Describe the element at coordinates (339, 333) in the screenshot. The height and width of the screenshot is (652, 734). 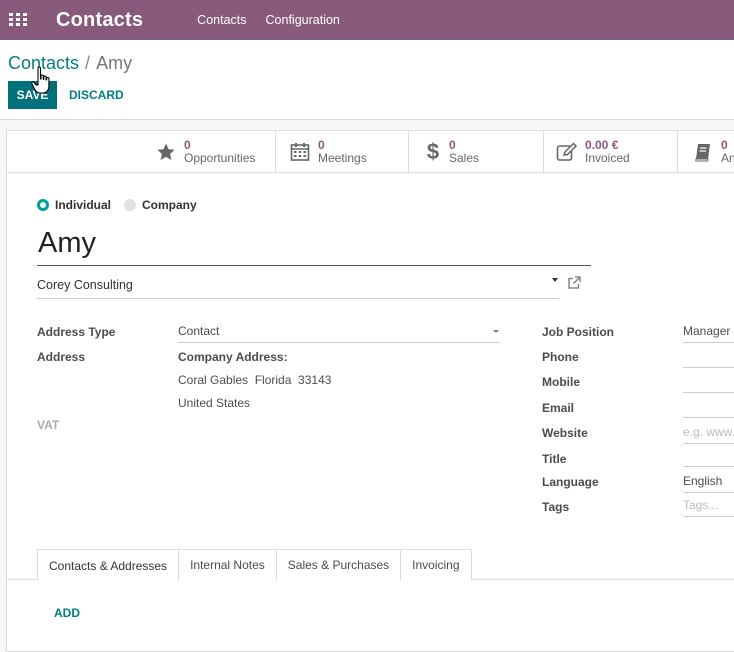
I see `address-type-select: Contact` at that location.